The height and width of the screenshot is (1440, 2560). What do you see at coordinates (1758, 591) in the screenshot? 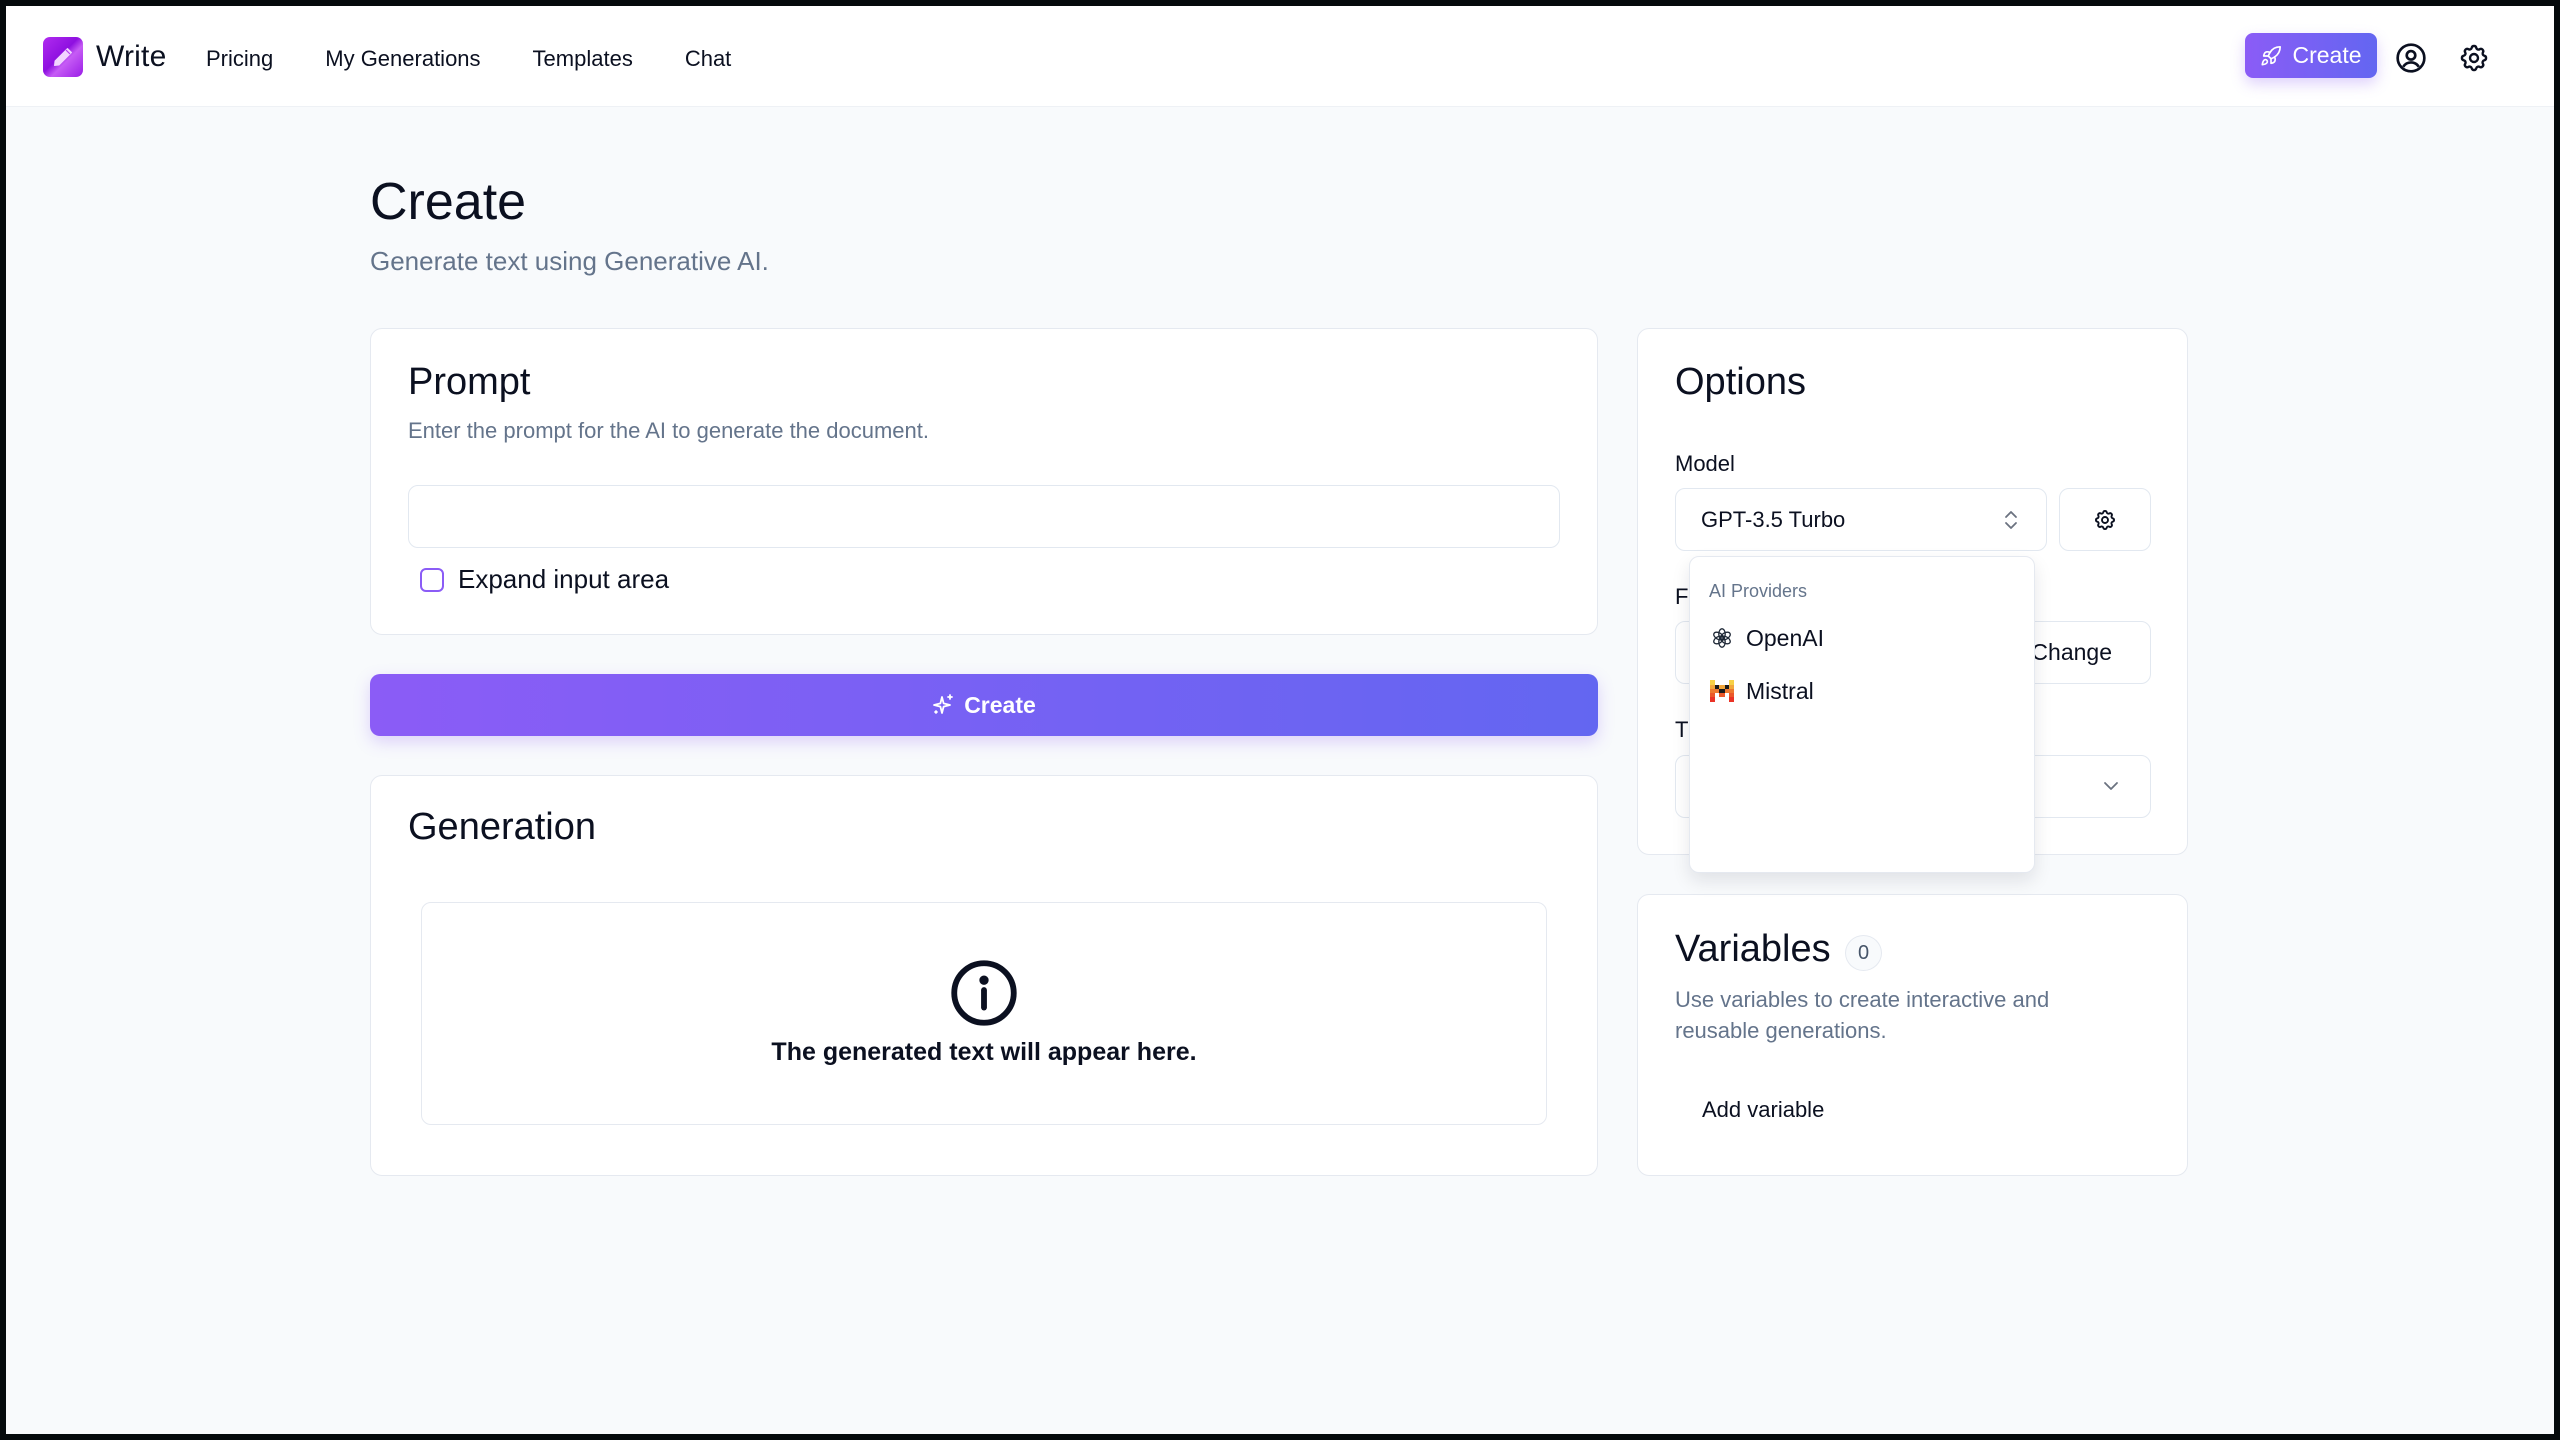
I see `dropdown-group-label: AI Providers` at bounding box center [1758, 591].